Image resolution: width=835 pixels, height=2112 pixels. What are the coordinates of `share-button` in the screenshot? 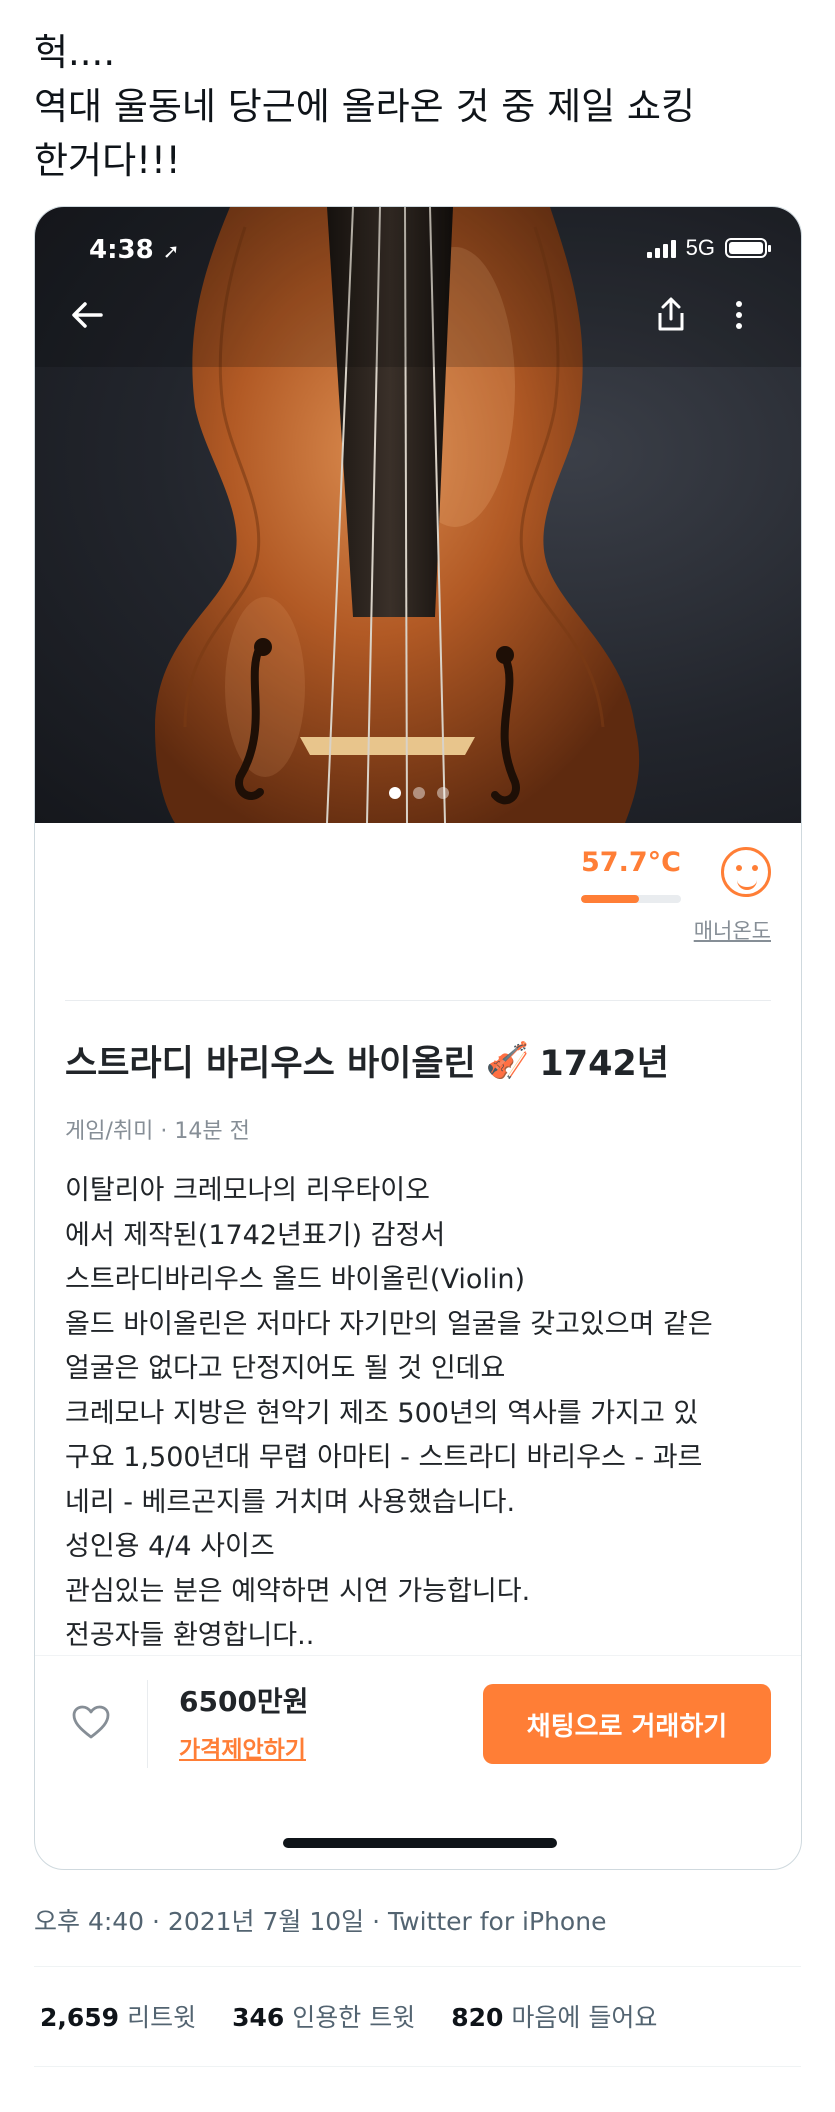 It's located at (671, 315).